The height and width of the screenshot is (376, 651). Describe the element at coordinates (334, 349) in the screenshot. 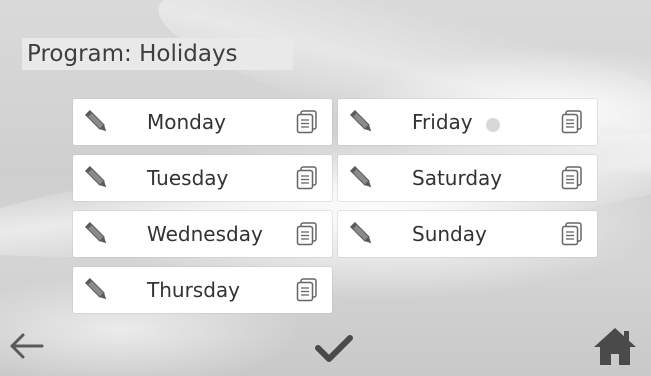

I see `checkmark-icon` at that location.